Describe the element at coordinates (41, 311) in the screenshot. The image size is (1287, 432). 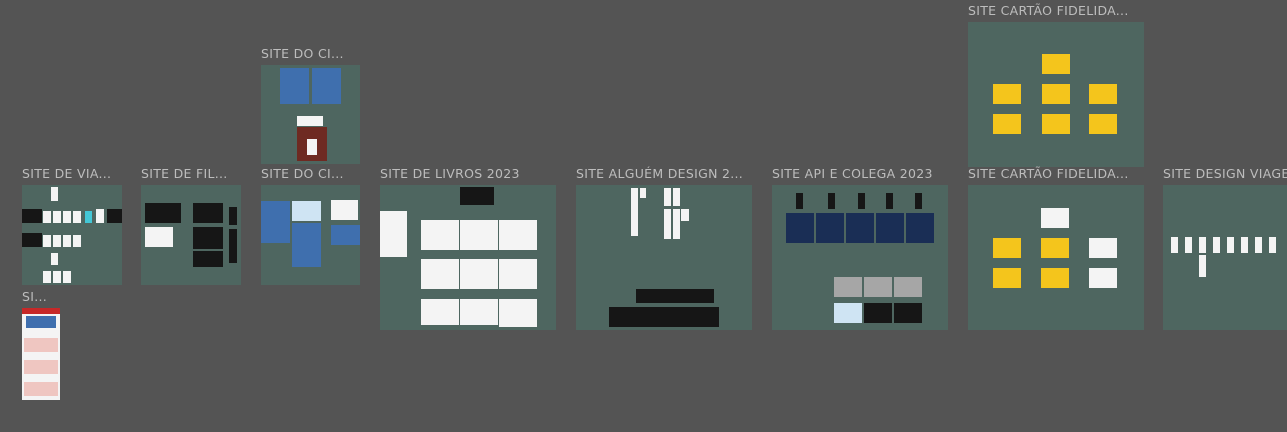
I see `thumbnail-header` at that location.